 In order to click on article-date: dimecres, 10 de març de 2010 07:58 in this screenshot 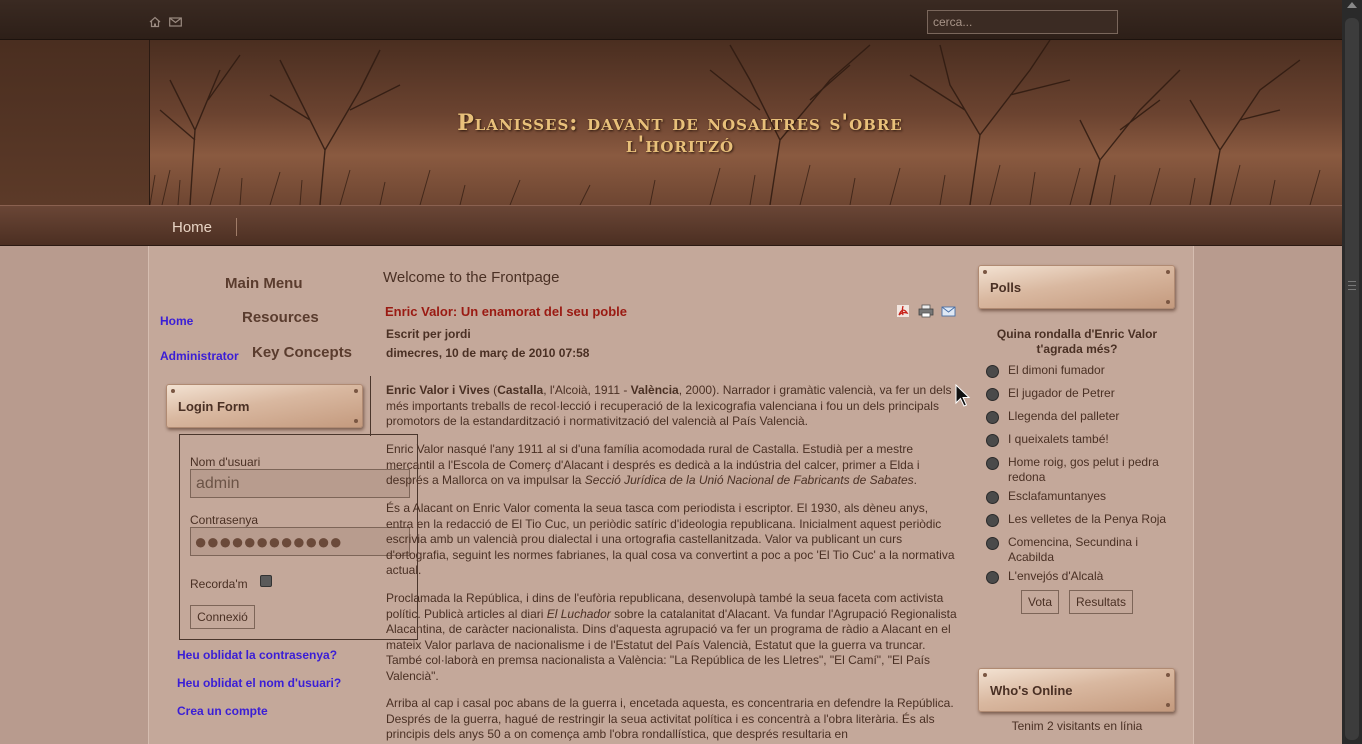, I will do `click(488, 353)`.